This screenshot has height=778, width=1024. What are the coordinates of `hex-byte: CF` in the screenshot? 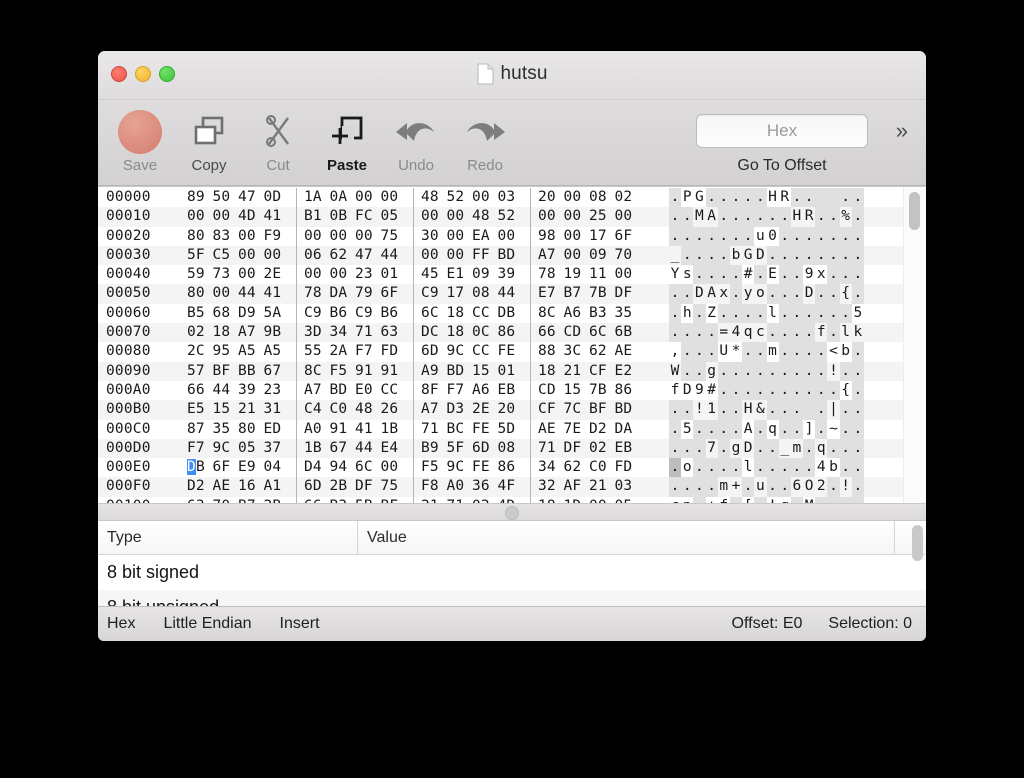 It's located at (551, 409).